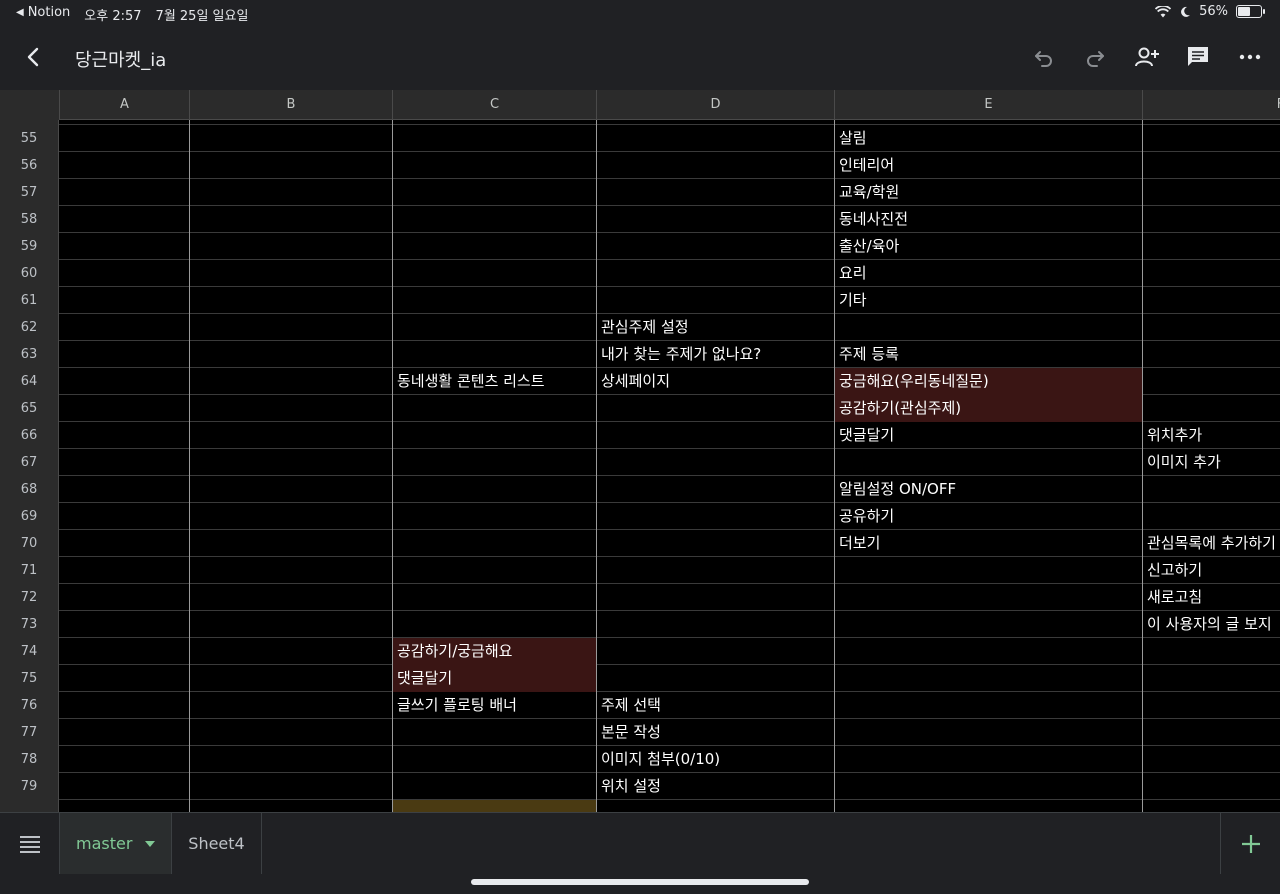  Describe the element at coordinates (988, 543) in the screenshot. I see `cell-e70: 더보기` at that location.